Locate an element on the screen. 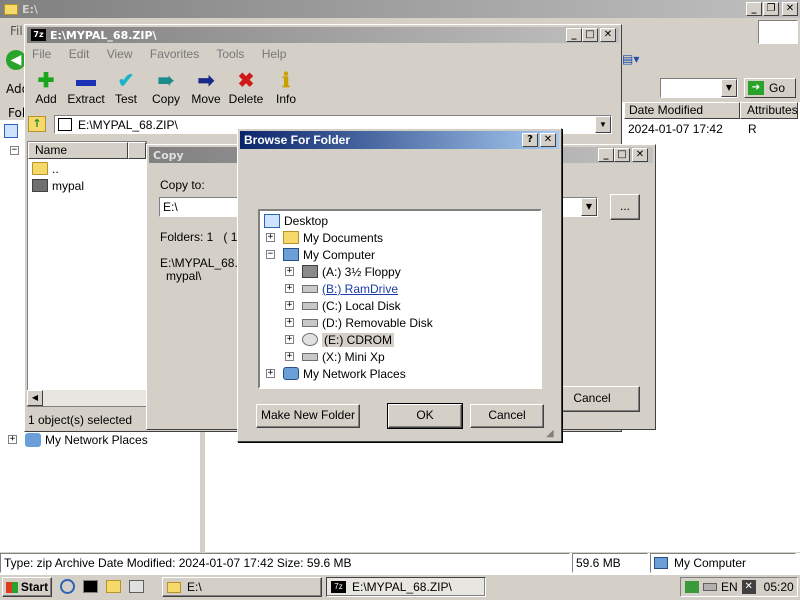  menu-tools: Tools is located at coordinates (230, 54).